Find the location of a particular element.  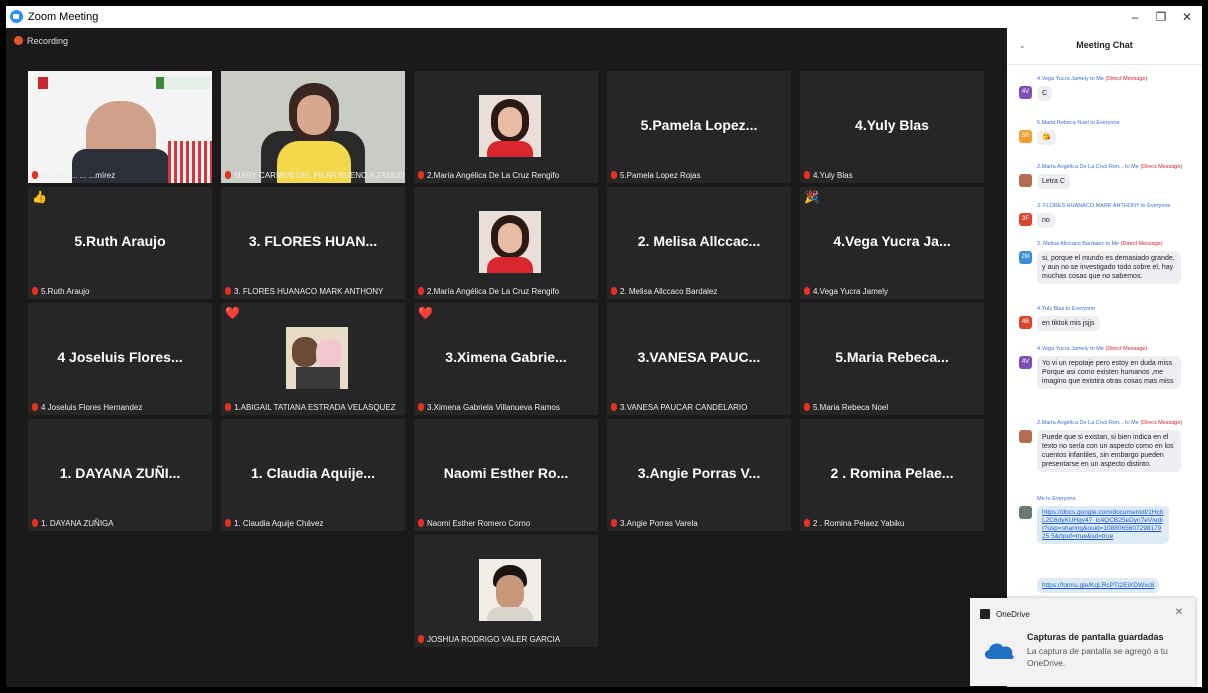

participant-tile: JOSHUA RODRIGO VALER GARCIA is located at coordinates (506, 591).